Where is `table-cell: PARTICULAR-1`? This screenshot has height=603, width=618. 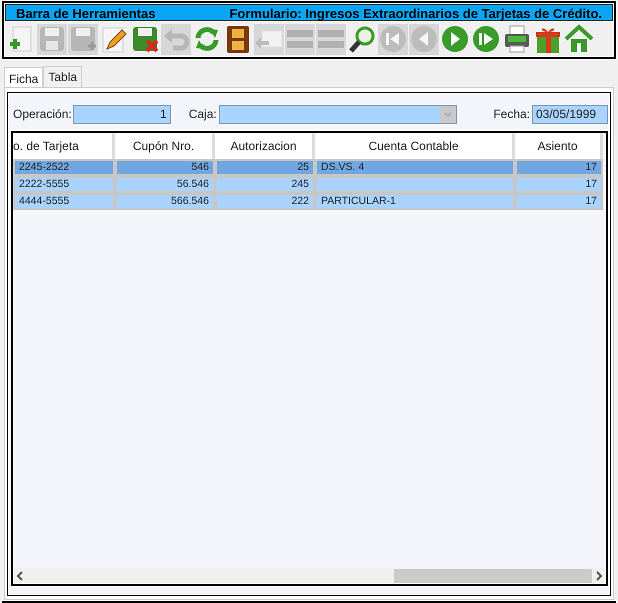
table-cell: PARTICULAR-1 is located at coordinates (415, 201).